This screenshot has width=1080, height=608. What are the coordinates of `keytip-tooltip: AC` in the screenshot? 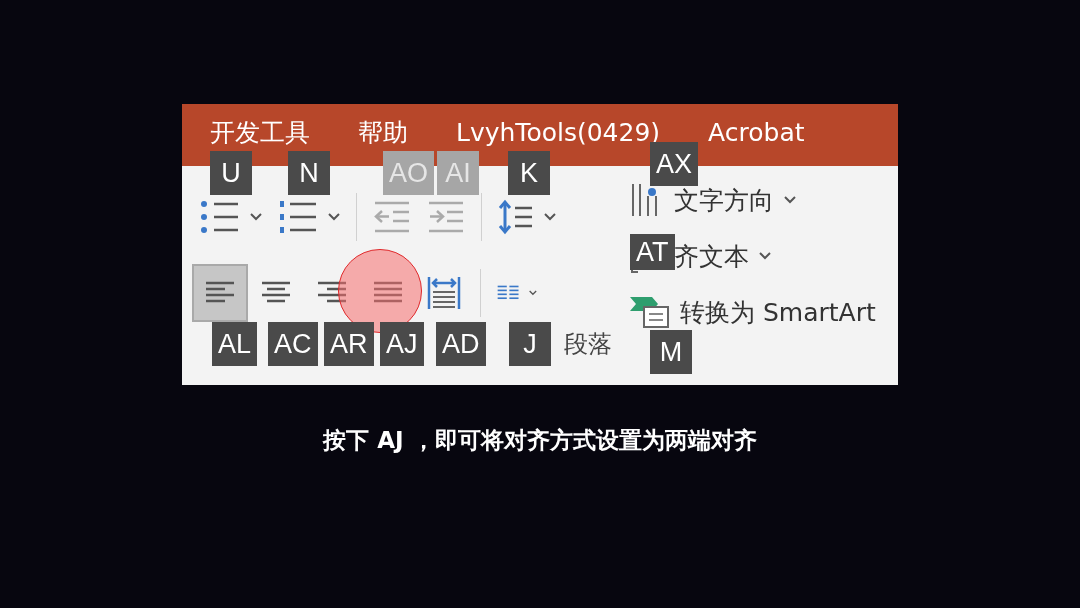 It's located at (293, 344).